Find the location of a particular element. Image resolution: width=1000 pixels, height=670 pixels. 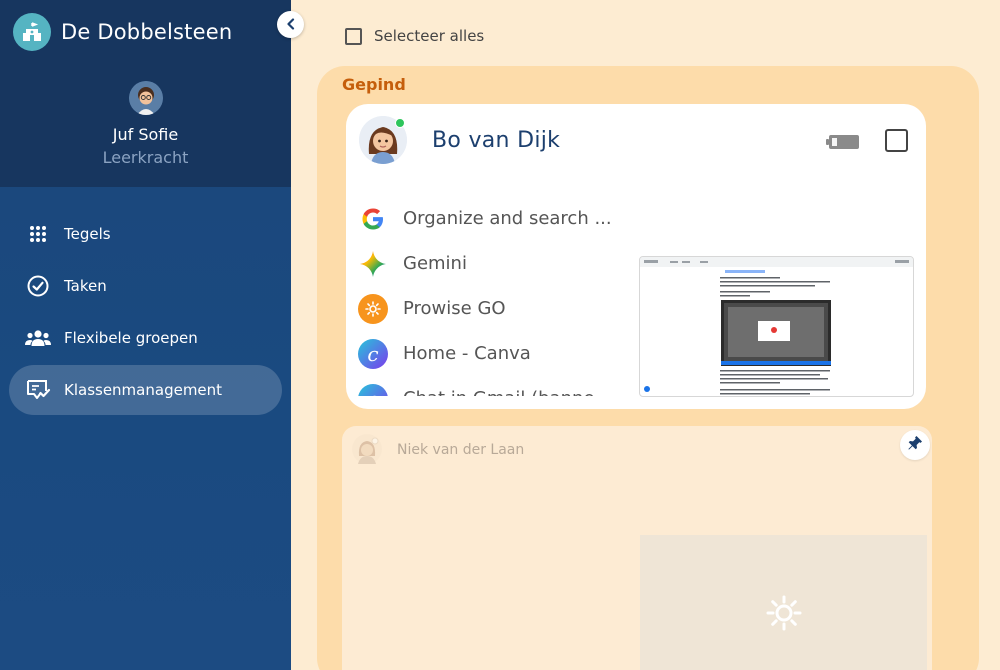

collapse-sidebar-button is located at coordinates (290, 24).